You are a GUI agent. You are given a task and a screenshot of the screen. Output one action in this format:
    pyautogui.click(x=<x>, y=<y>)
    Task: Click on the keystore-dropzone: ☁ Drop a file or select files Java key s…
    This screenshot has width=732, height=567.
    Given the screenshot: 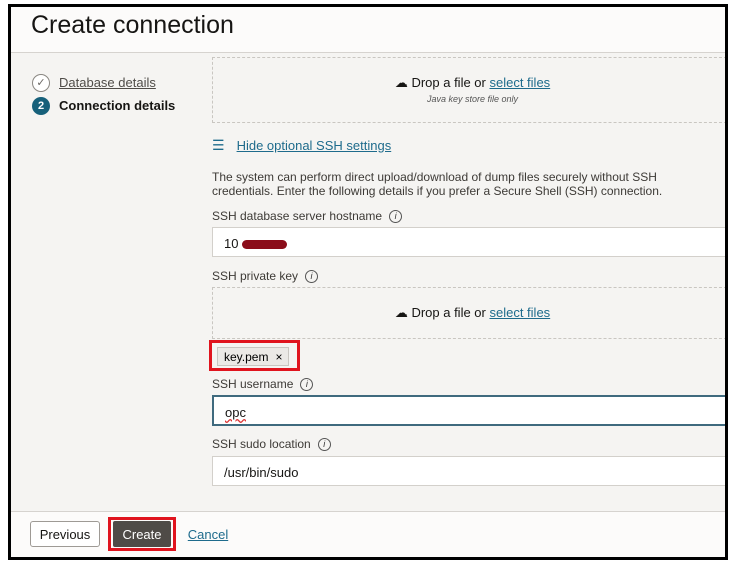 What is the action you would take?
    pyautogui.click(x=468, y=90)
    